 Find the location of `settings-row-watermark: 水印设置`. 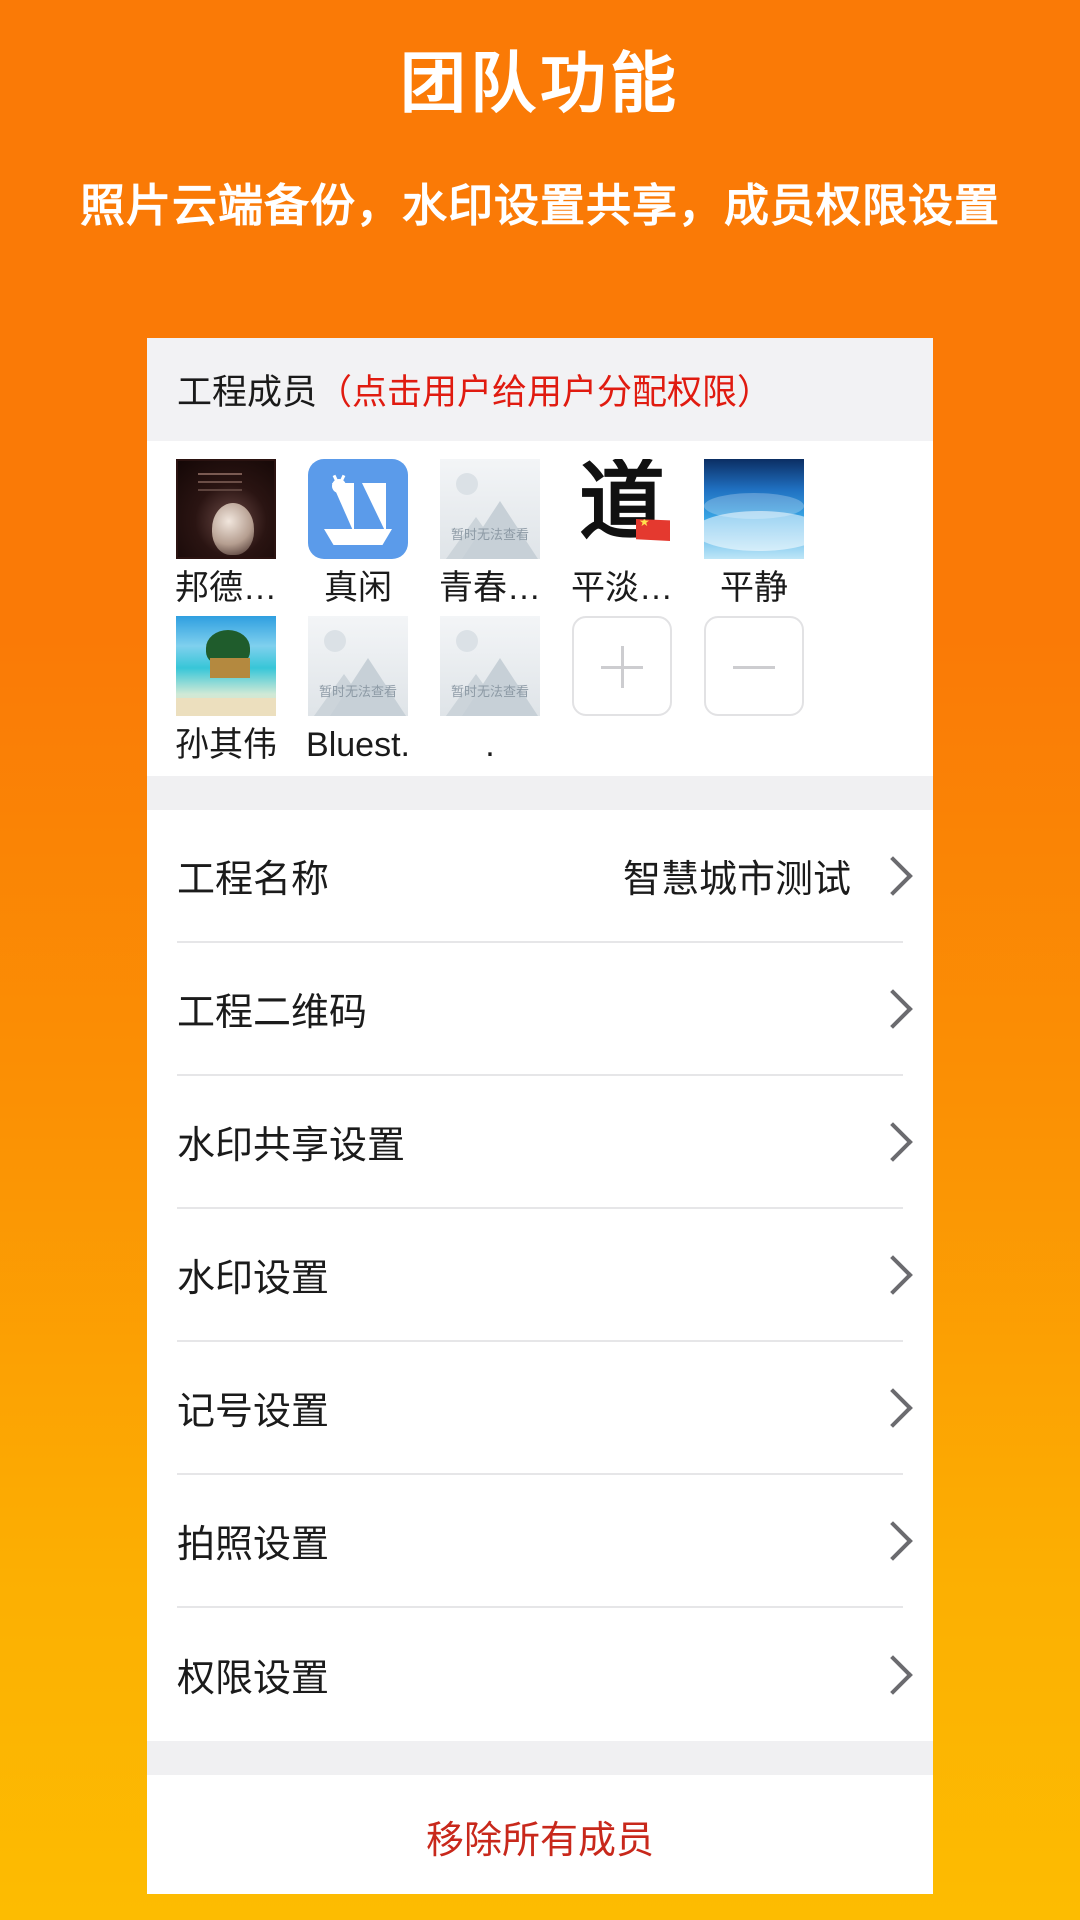

settings-row-watermark: 水印设置 is located at coordinates (540, 1275).